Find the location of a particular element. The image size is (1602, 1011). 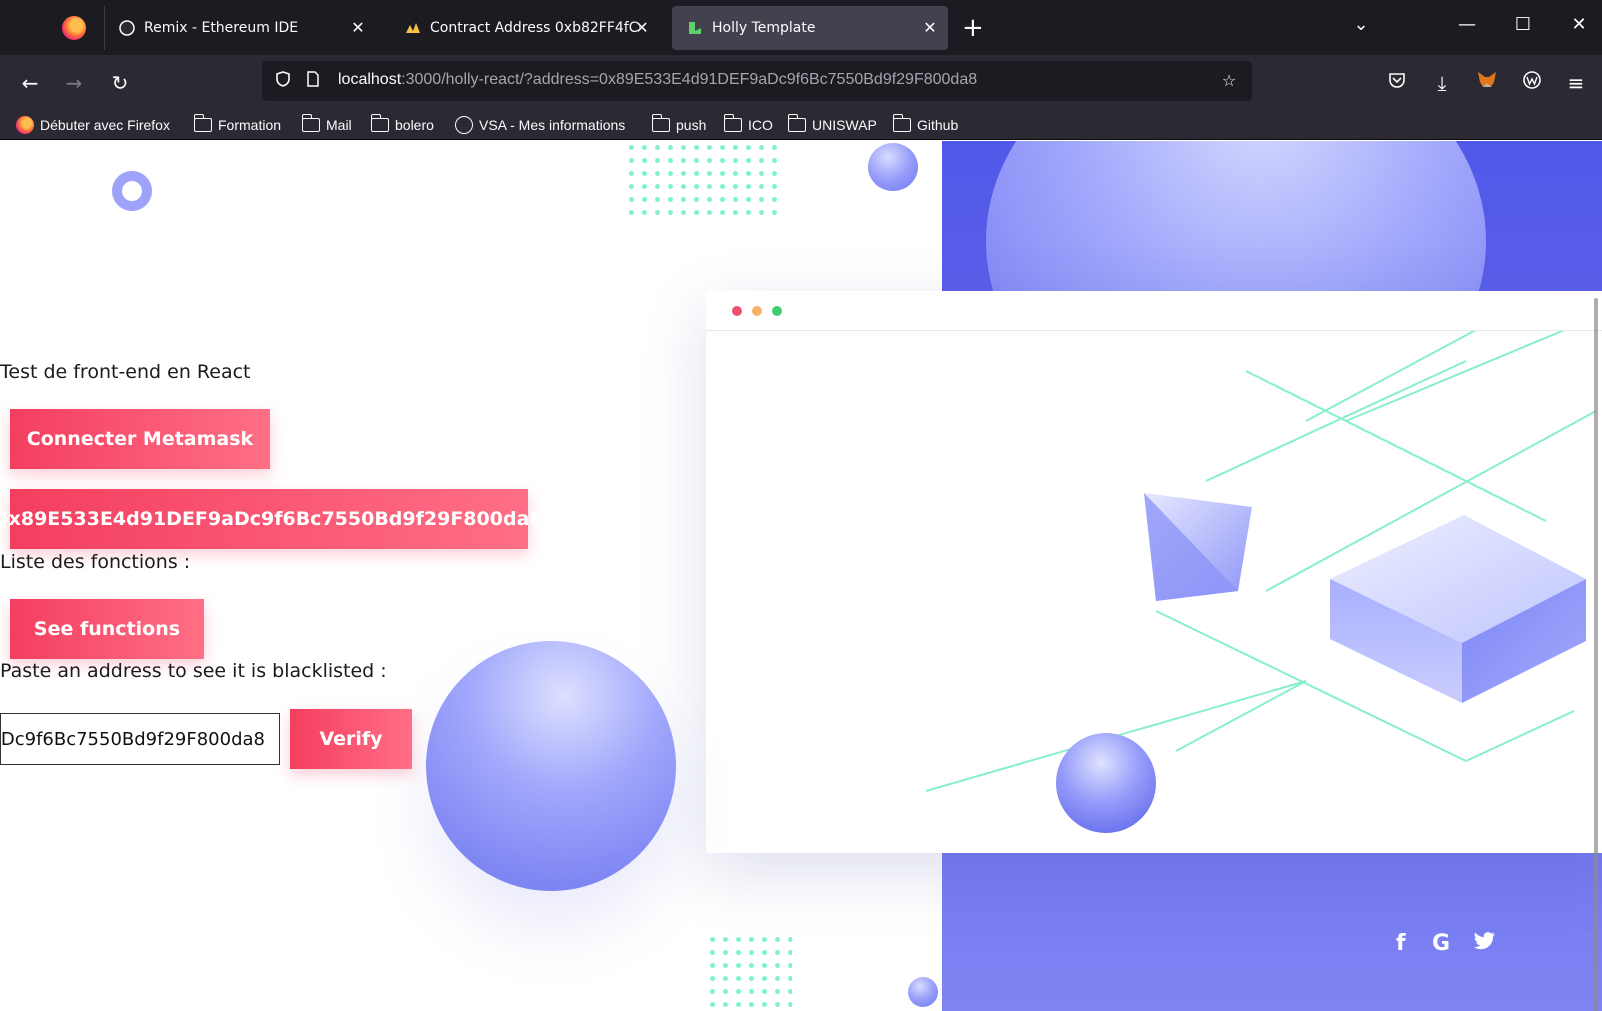

metamask-fox-icon is located at coordinates (1487, 83).